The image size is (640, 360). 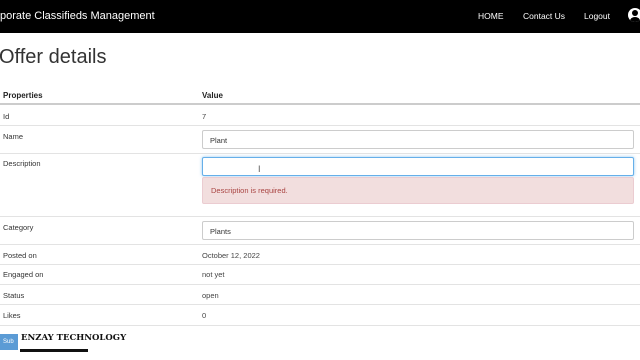 I want to click on category-input: Plants, so click(x=418, y=230).